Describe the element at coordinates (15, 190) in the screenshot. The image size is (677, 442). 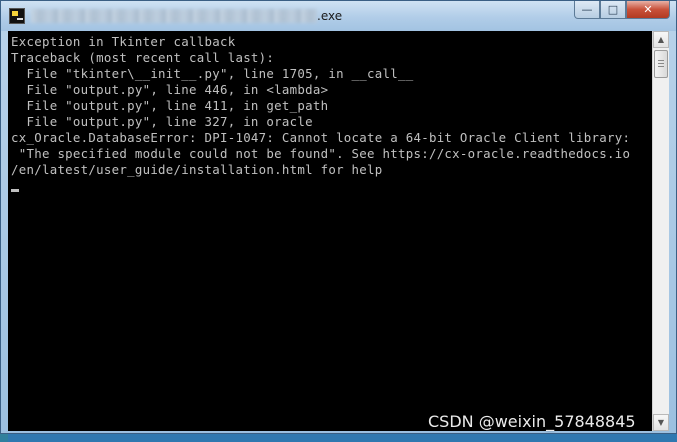
I see `text-cursor` at that location.